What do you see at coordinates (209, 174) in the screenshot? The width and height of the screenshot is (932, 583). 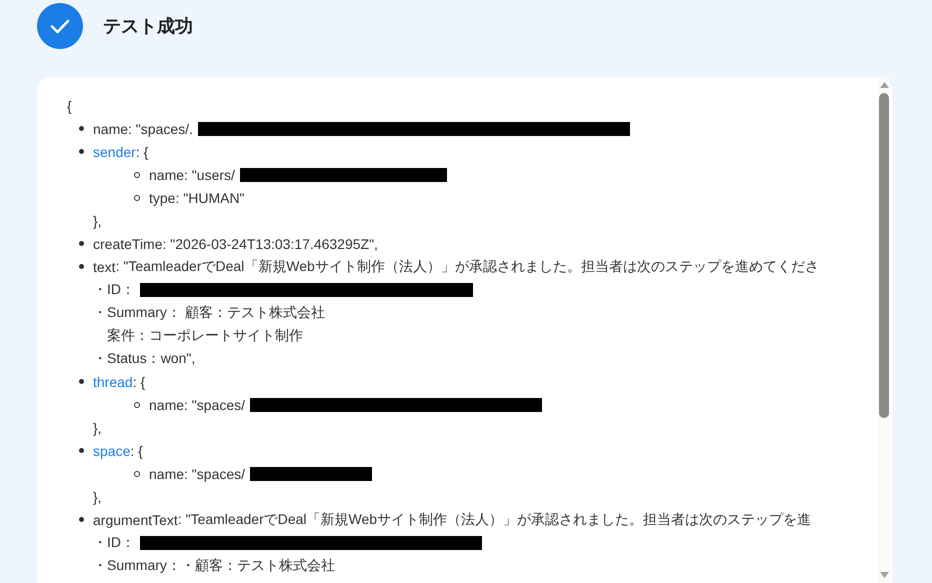 I see `field-value: : "users/` at bounding box center [209, 174].